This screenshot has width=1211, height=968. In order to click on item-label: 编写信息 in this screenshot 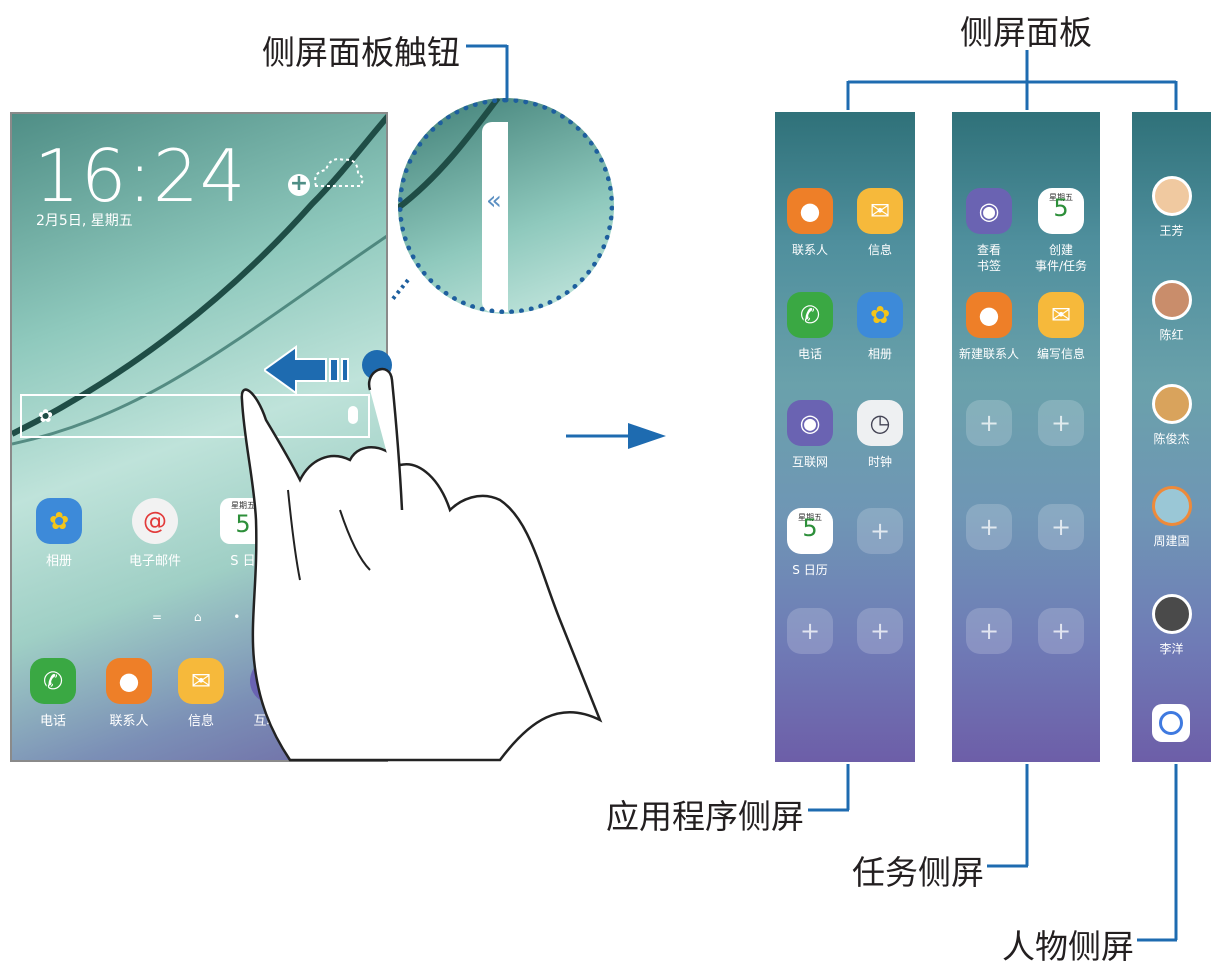, I will do `click(1060, 354)`.